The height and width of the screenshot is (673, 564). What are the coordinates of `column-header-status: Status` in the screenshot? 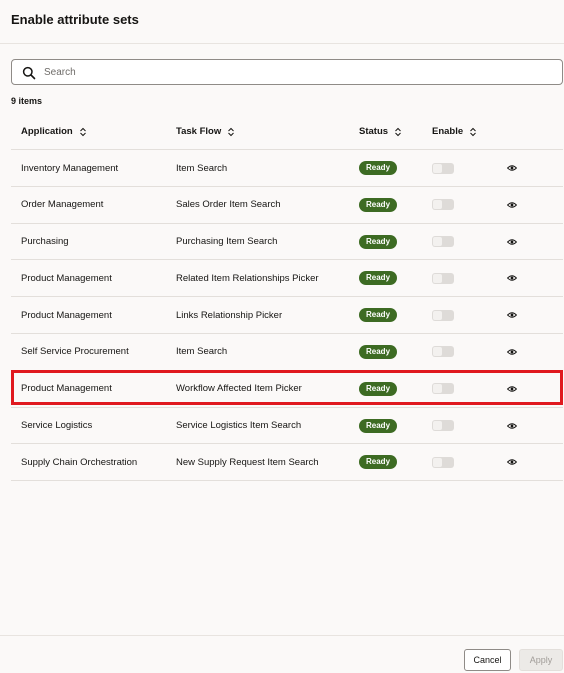 It's located at (380, 131).